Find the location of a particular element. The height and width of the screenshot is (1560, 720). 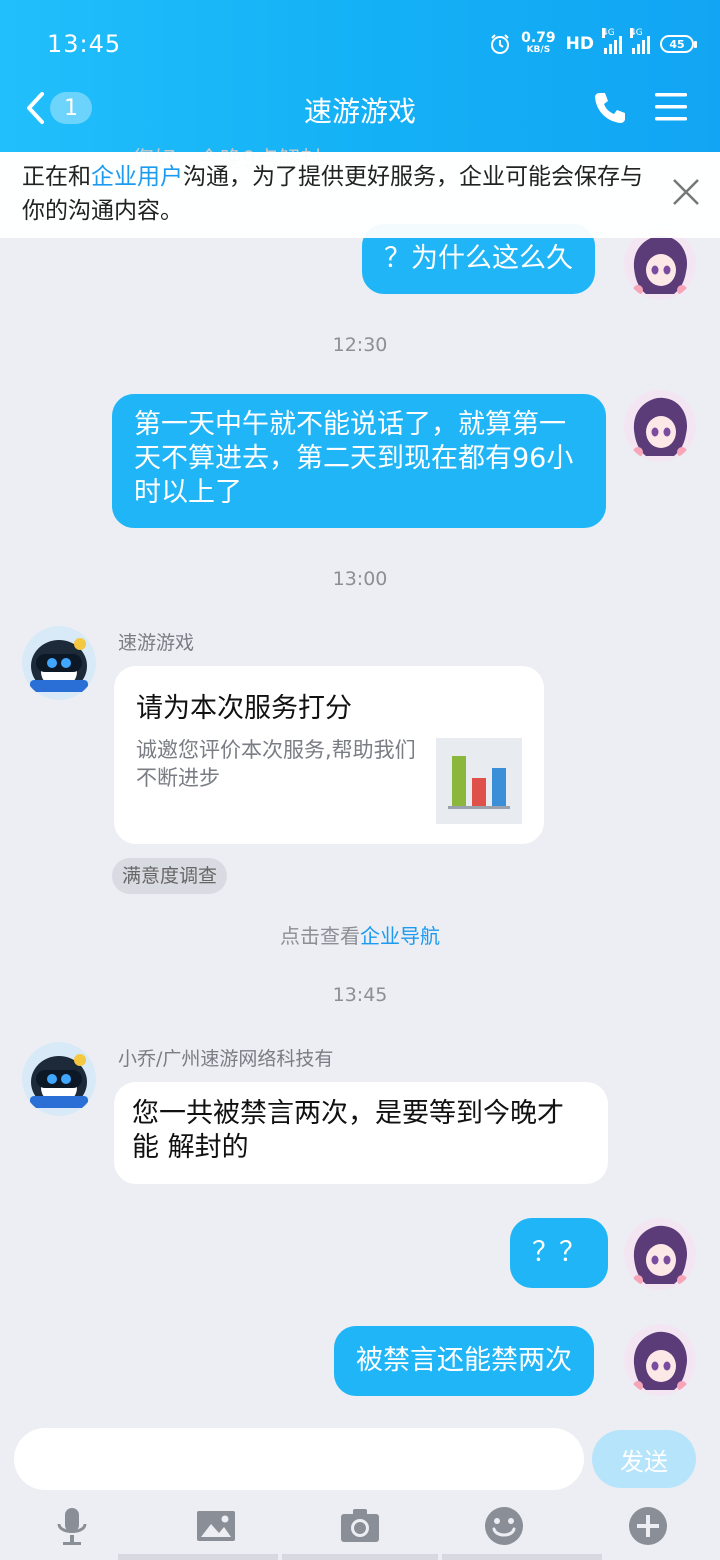

nav-prefix-text: 点击查看 is located at coordinates (320, 936).